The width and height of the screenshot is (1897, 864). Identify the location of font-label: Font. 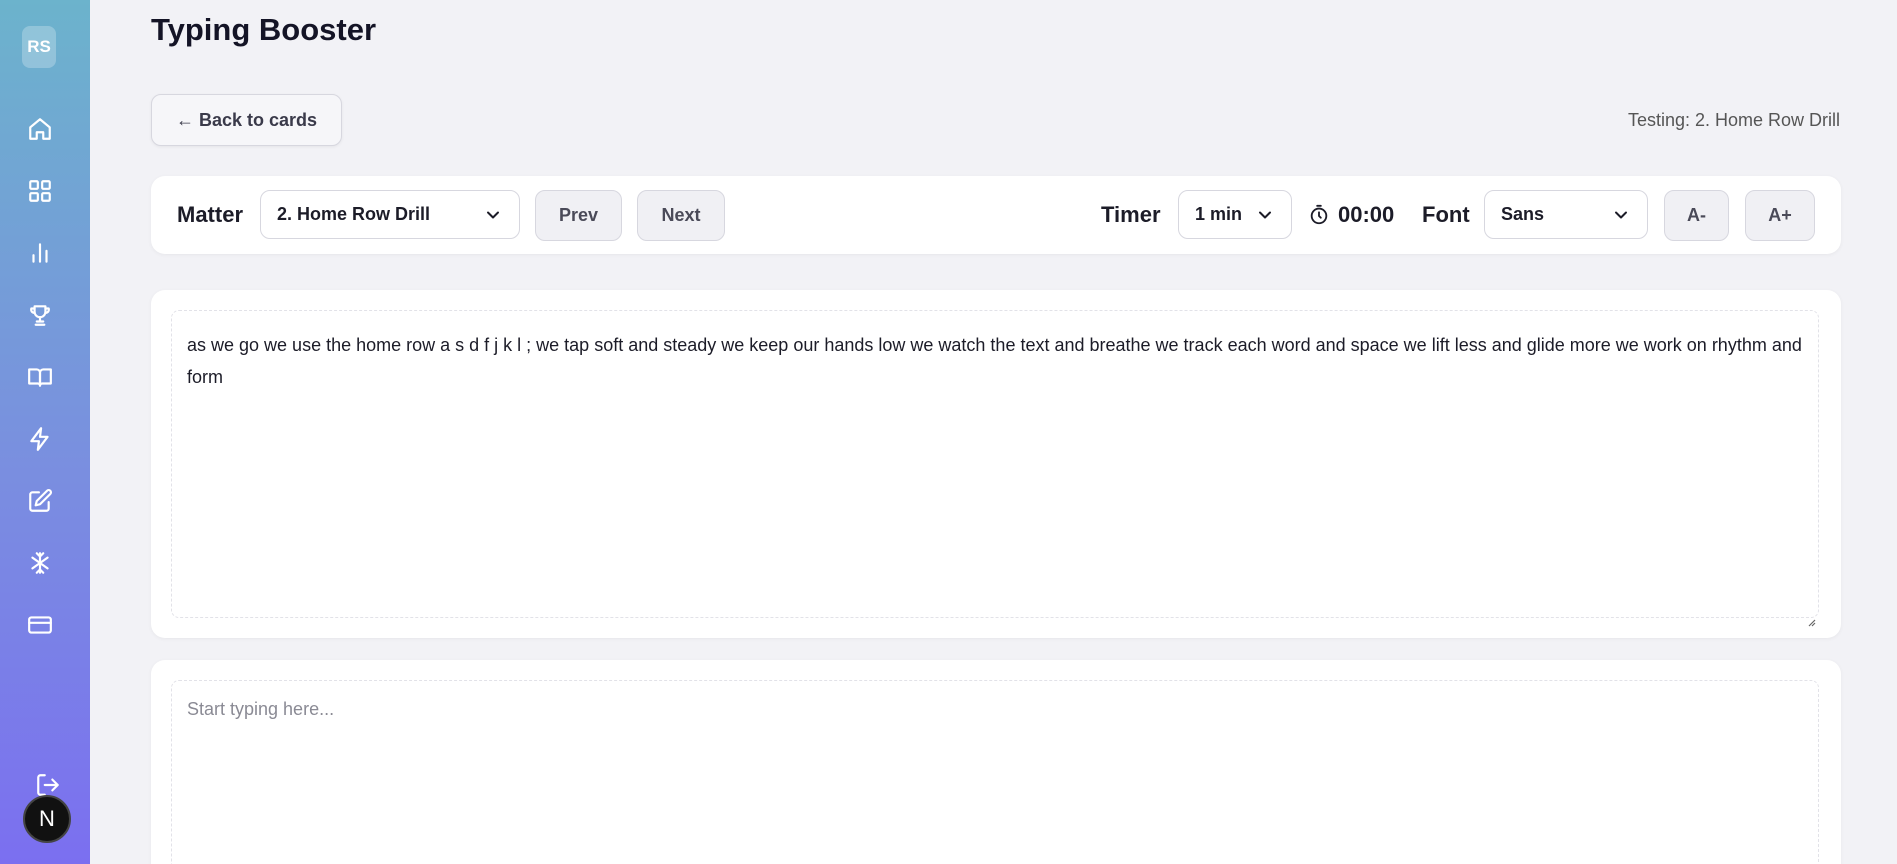
(1446, 214).